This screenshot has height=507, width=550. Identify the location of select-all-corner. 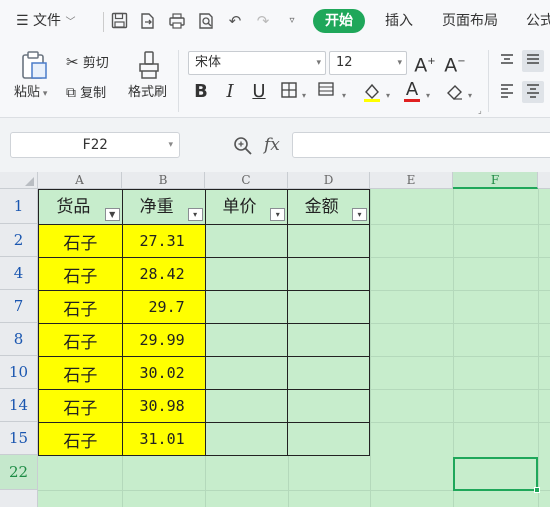
(19, 180).